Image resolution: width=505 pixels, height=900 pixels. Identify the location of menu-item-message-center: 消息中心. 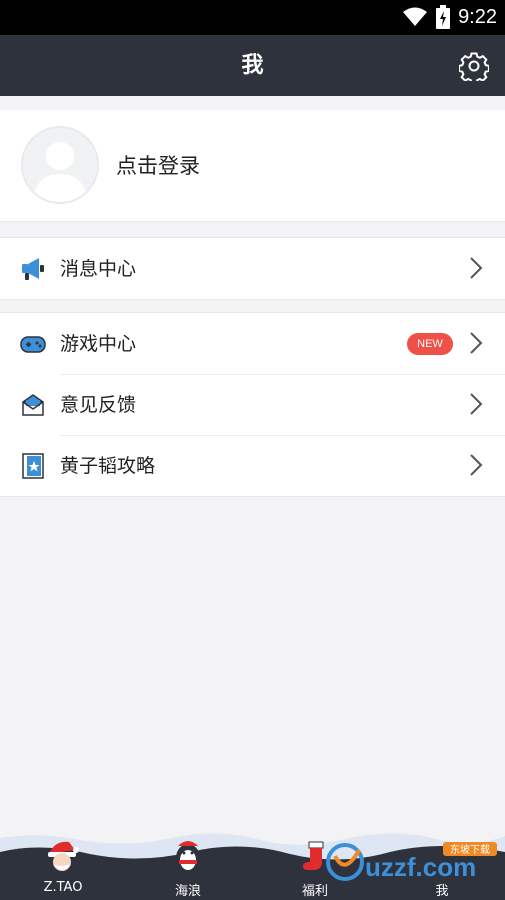
(252, 268).